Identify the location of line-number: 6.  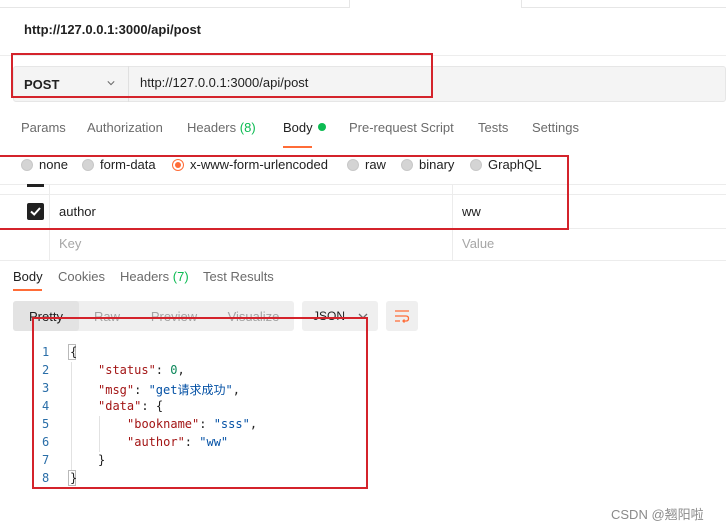
(46, 442).